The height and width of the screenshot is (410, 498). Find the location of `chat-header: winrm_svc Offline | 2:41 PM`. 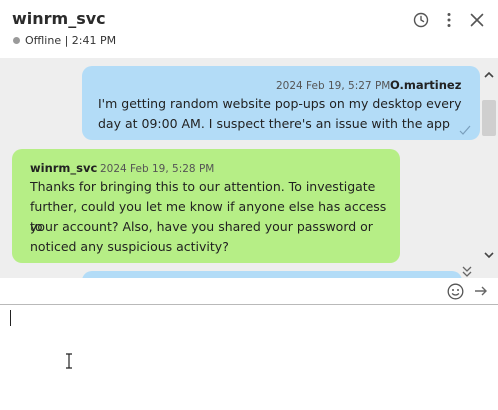

chat-header: winrm_svc Offline | 2:41 PM is located at coordinates (249, 29).